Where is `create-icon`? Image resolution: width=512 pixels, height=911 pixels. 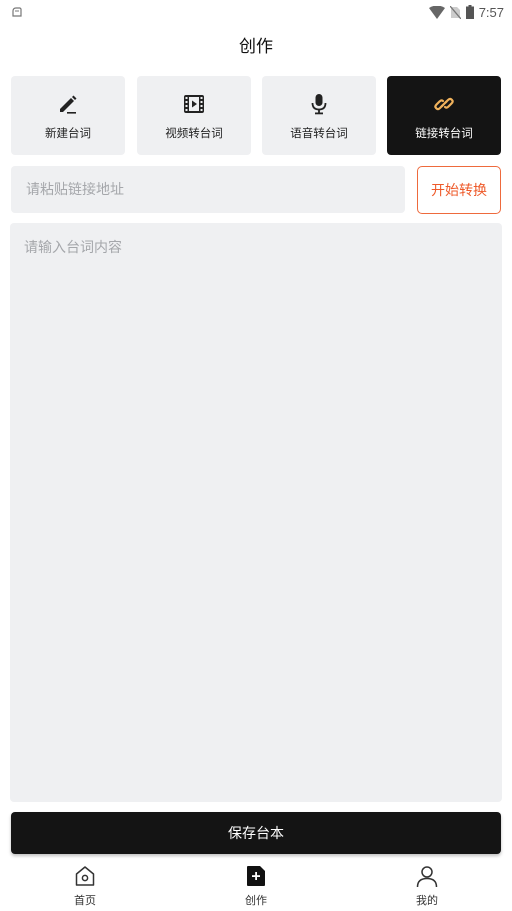
create-icon is located at coordinates (256, 876).